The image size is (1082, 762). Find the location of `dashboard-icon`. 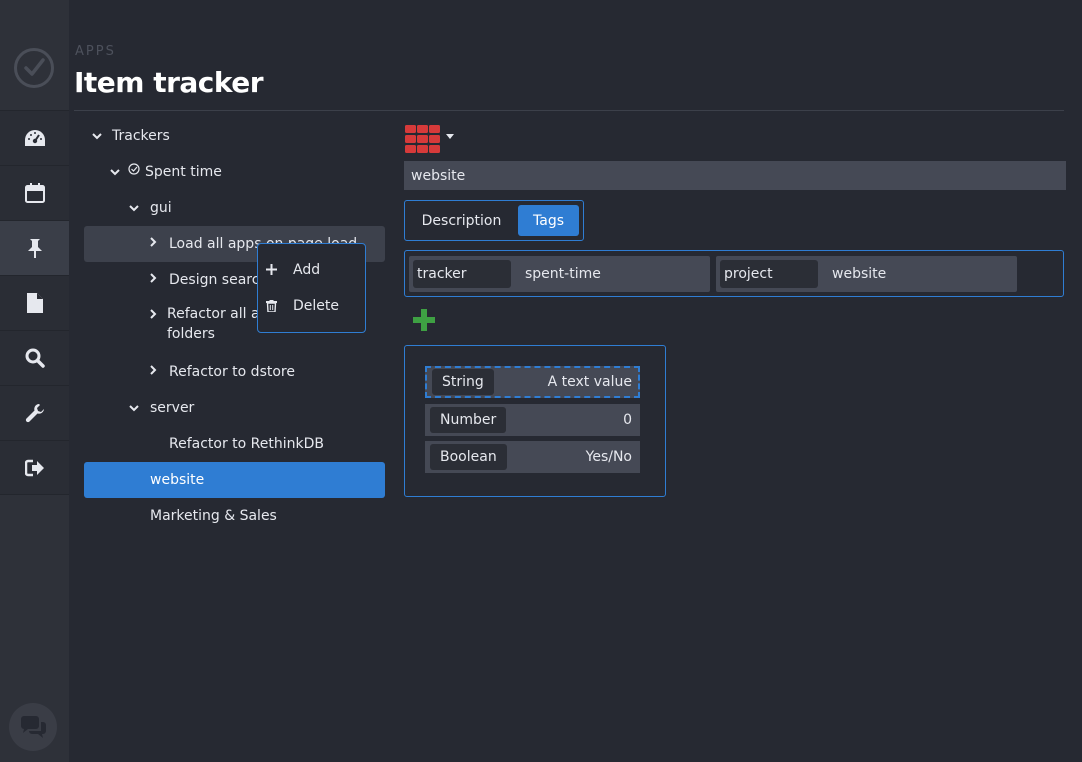

dashboard-icon is located at coordinates (34, 138).